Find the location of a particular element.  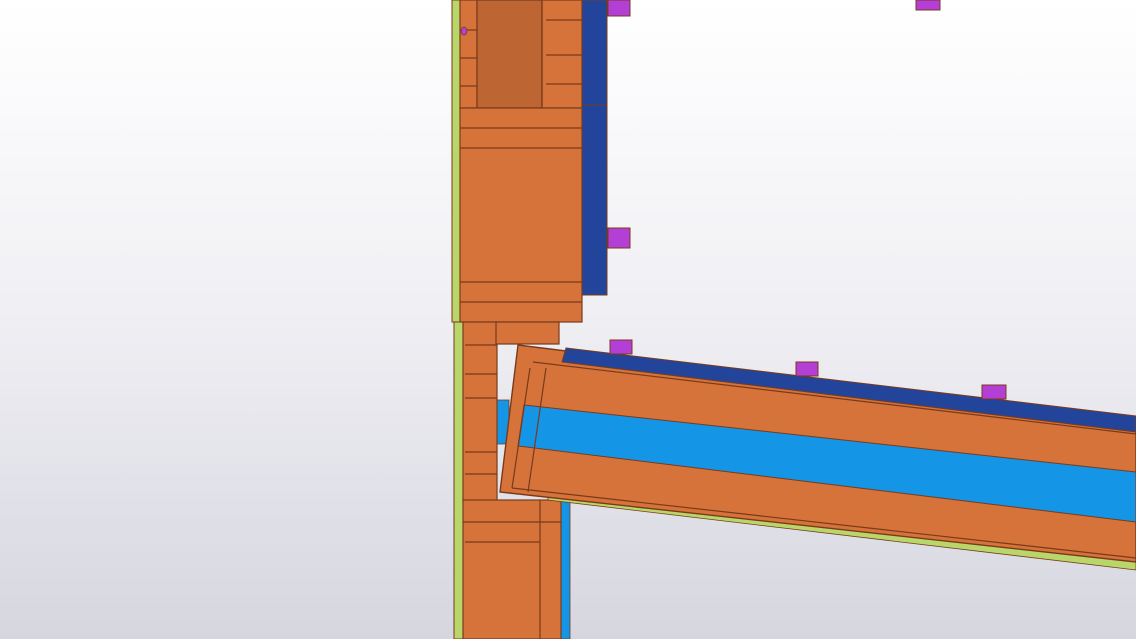

upper-wall-assembly is located at coordinates (533, 161).